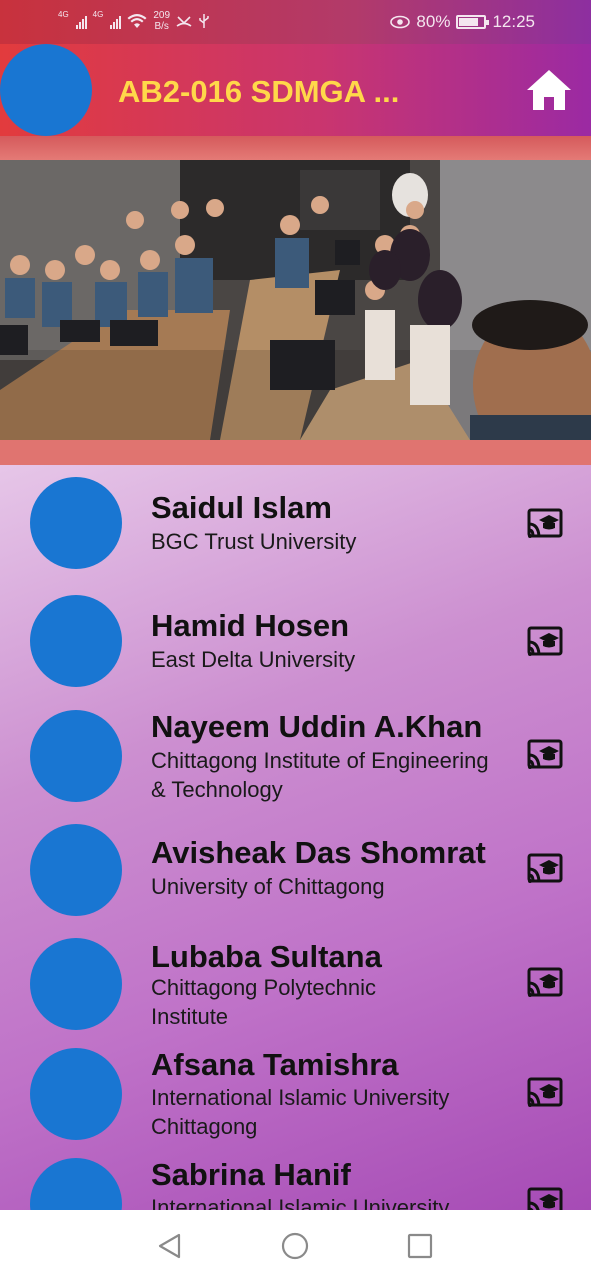 The image size is (591, 1280). Describe the element at coordinates (63, 14) in the screenshot. I see `network-type-1: 4G` at that location.